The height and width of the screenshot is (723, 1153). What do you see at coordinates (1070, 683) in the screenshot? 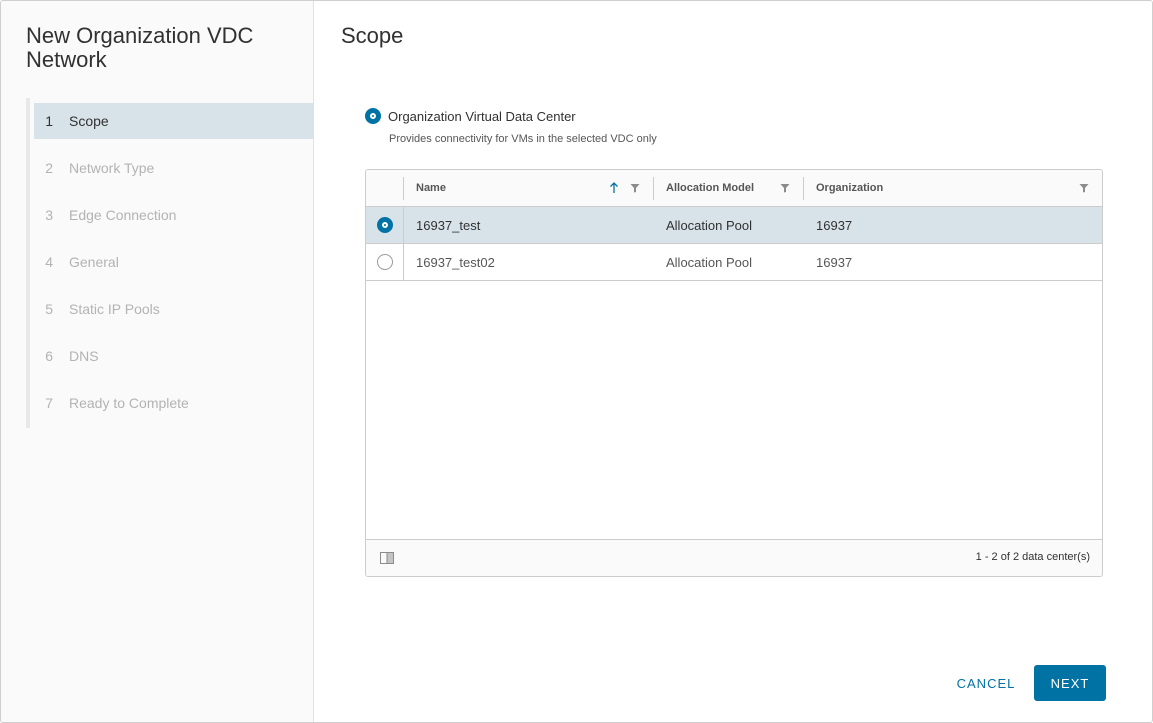
I see `next-button: NEXT` at bounding box center [1070, 683].